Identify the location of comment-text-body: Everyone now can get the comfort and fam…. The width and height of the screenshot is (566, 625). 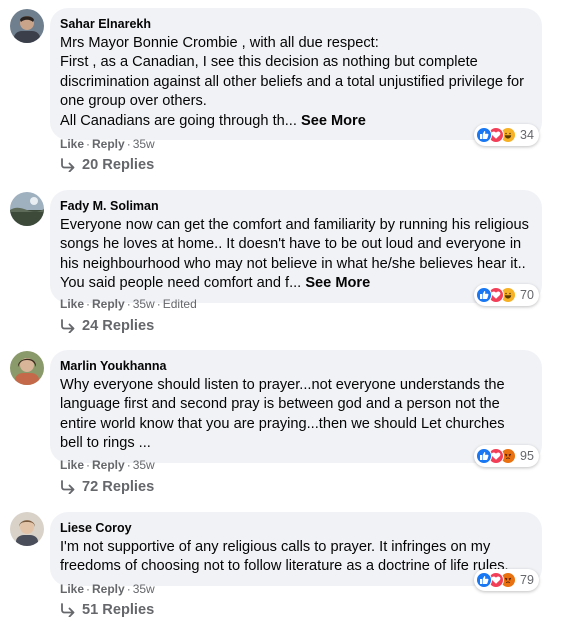
(294, 254).